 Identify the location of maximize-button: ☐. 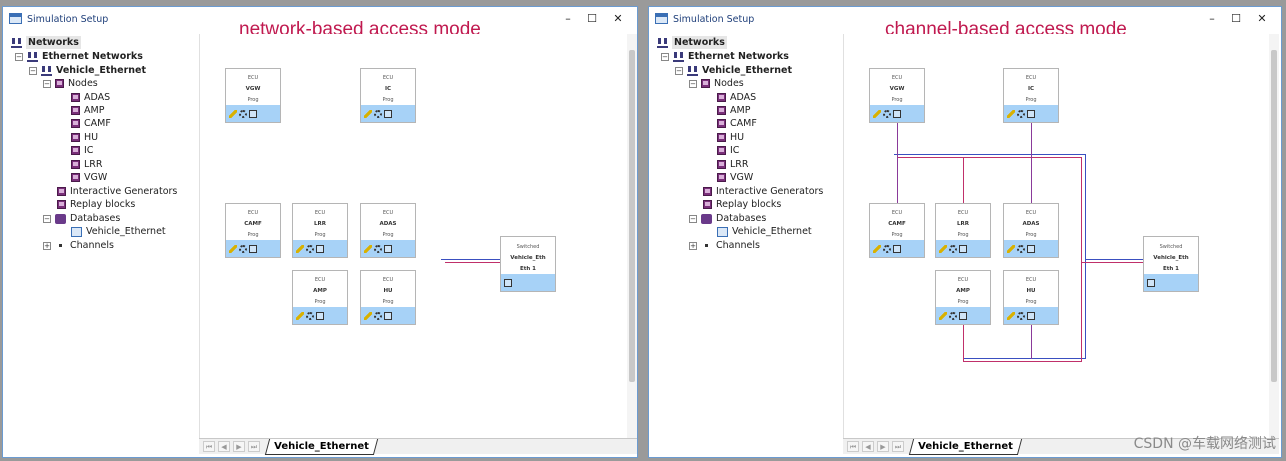
(1236, 19).